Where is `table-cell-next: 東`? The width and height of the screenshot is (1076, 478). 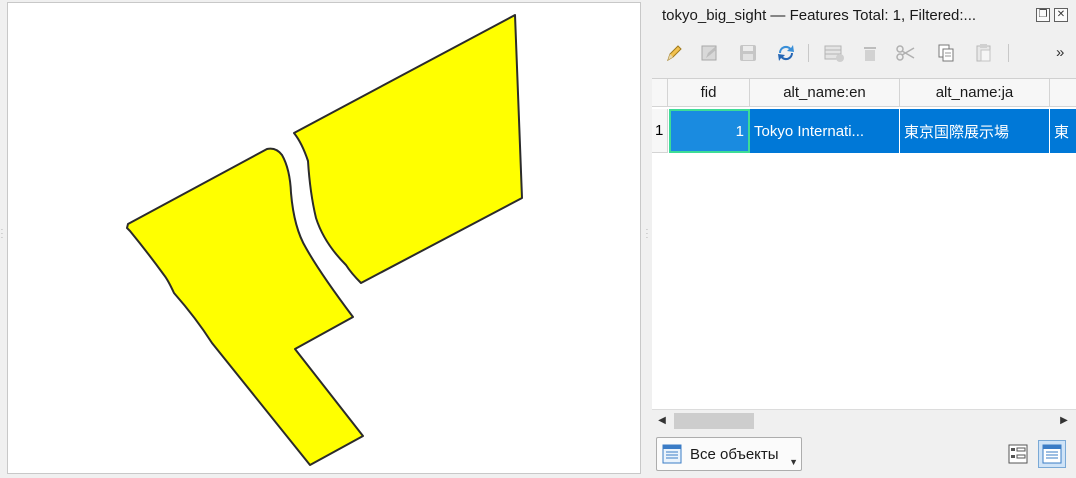 table-cell-next: 東 is located at coordinates (1063, 131).